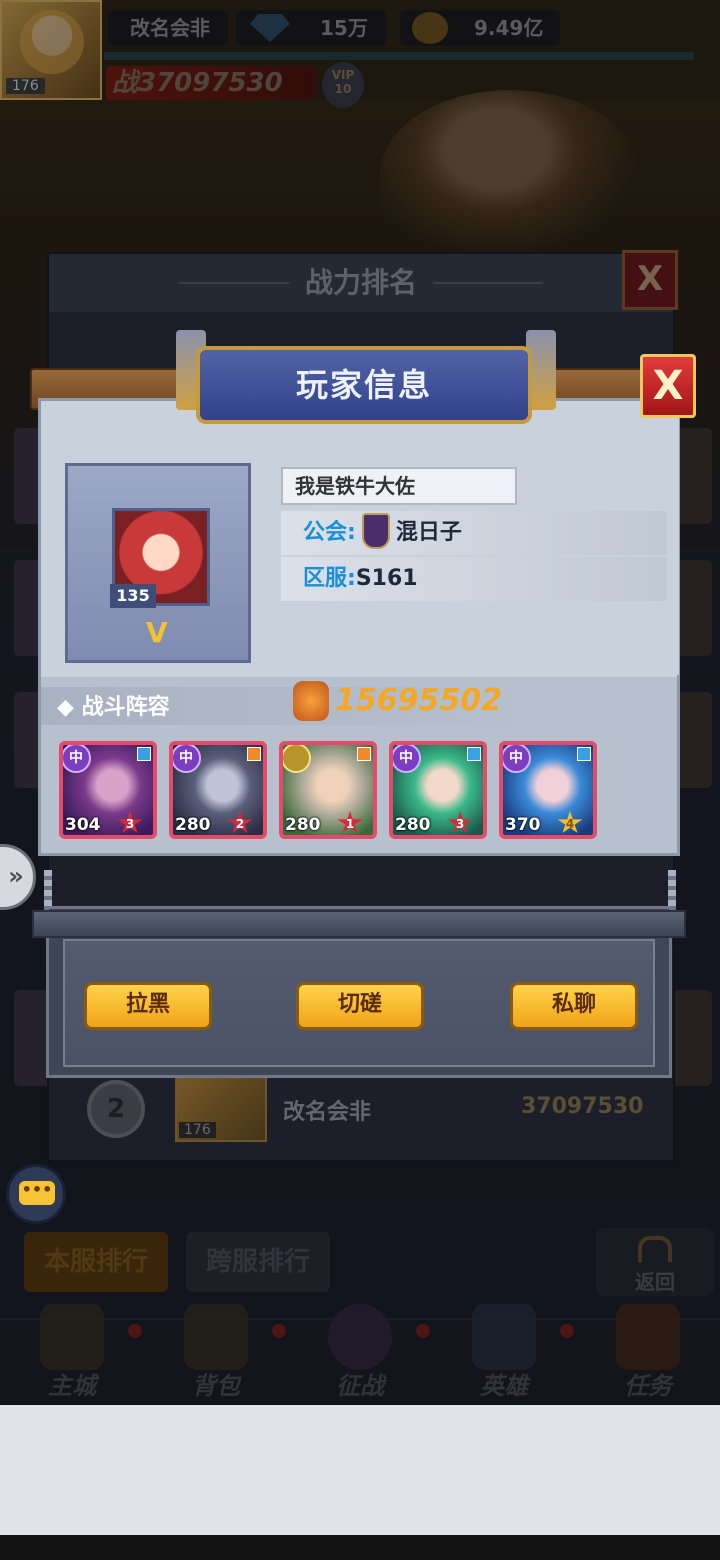 The height and width of the screenshot is (1560, 720). What do you see at coordinates (574, 1006) in the screenshot?
I see `private-chat-button: 私聊` at bounding box center [574, 1006].